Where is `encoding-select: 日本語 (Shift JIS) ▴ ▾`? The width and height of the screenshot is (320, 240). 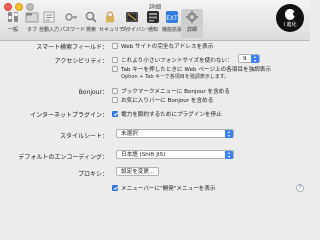 encoding-select: 日本語 (Shift JIS) ▴ ▾ is located at coordinates (175, 154).